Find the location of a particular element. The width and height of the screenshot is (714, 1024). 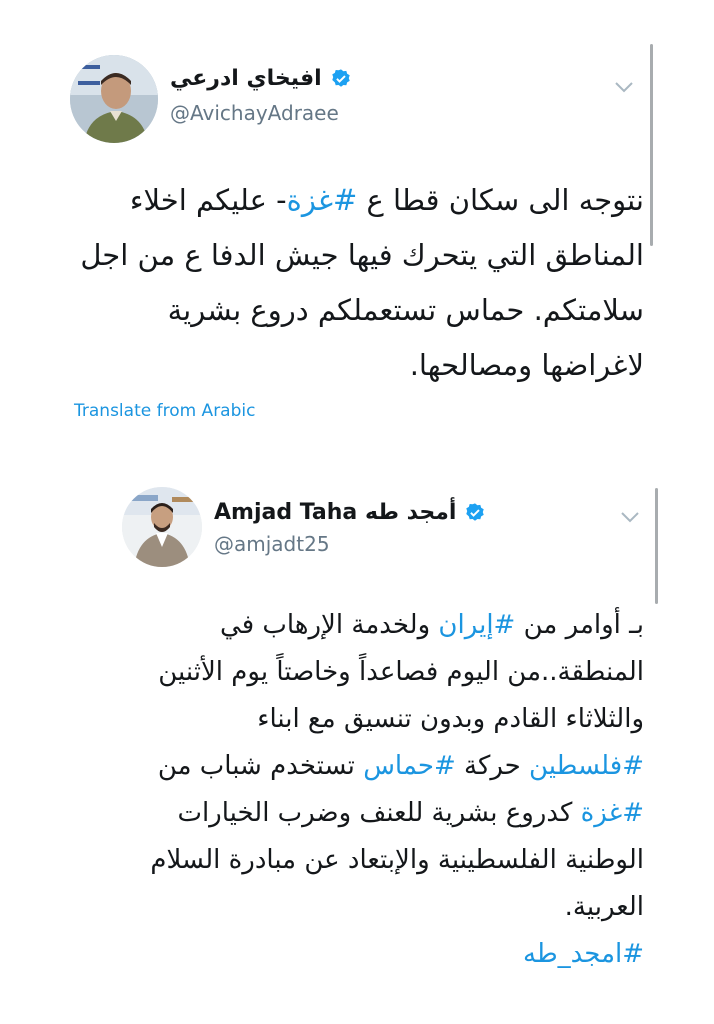

hashtag-link: #فلسطين is located at coordinates (586, 766).